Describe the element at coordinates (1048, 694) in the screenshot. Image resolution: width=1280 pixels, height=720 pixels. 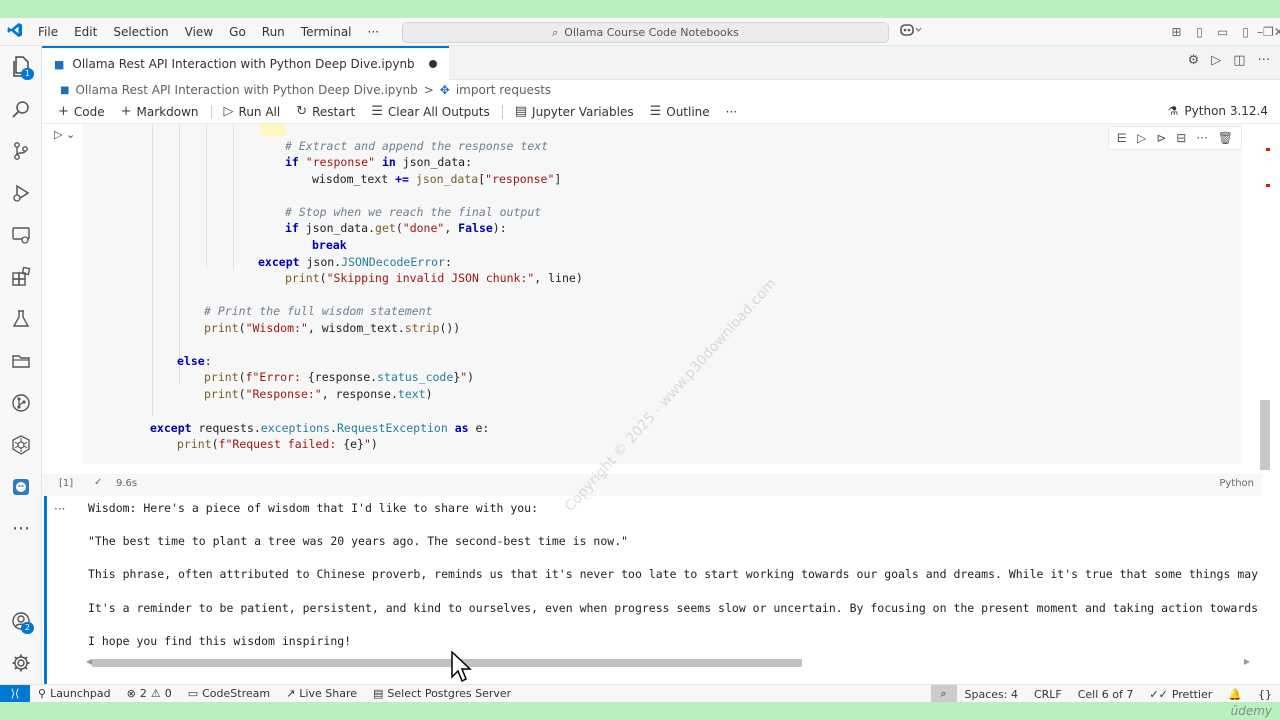
I see `eol-item: CRLF` at that location.